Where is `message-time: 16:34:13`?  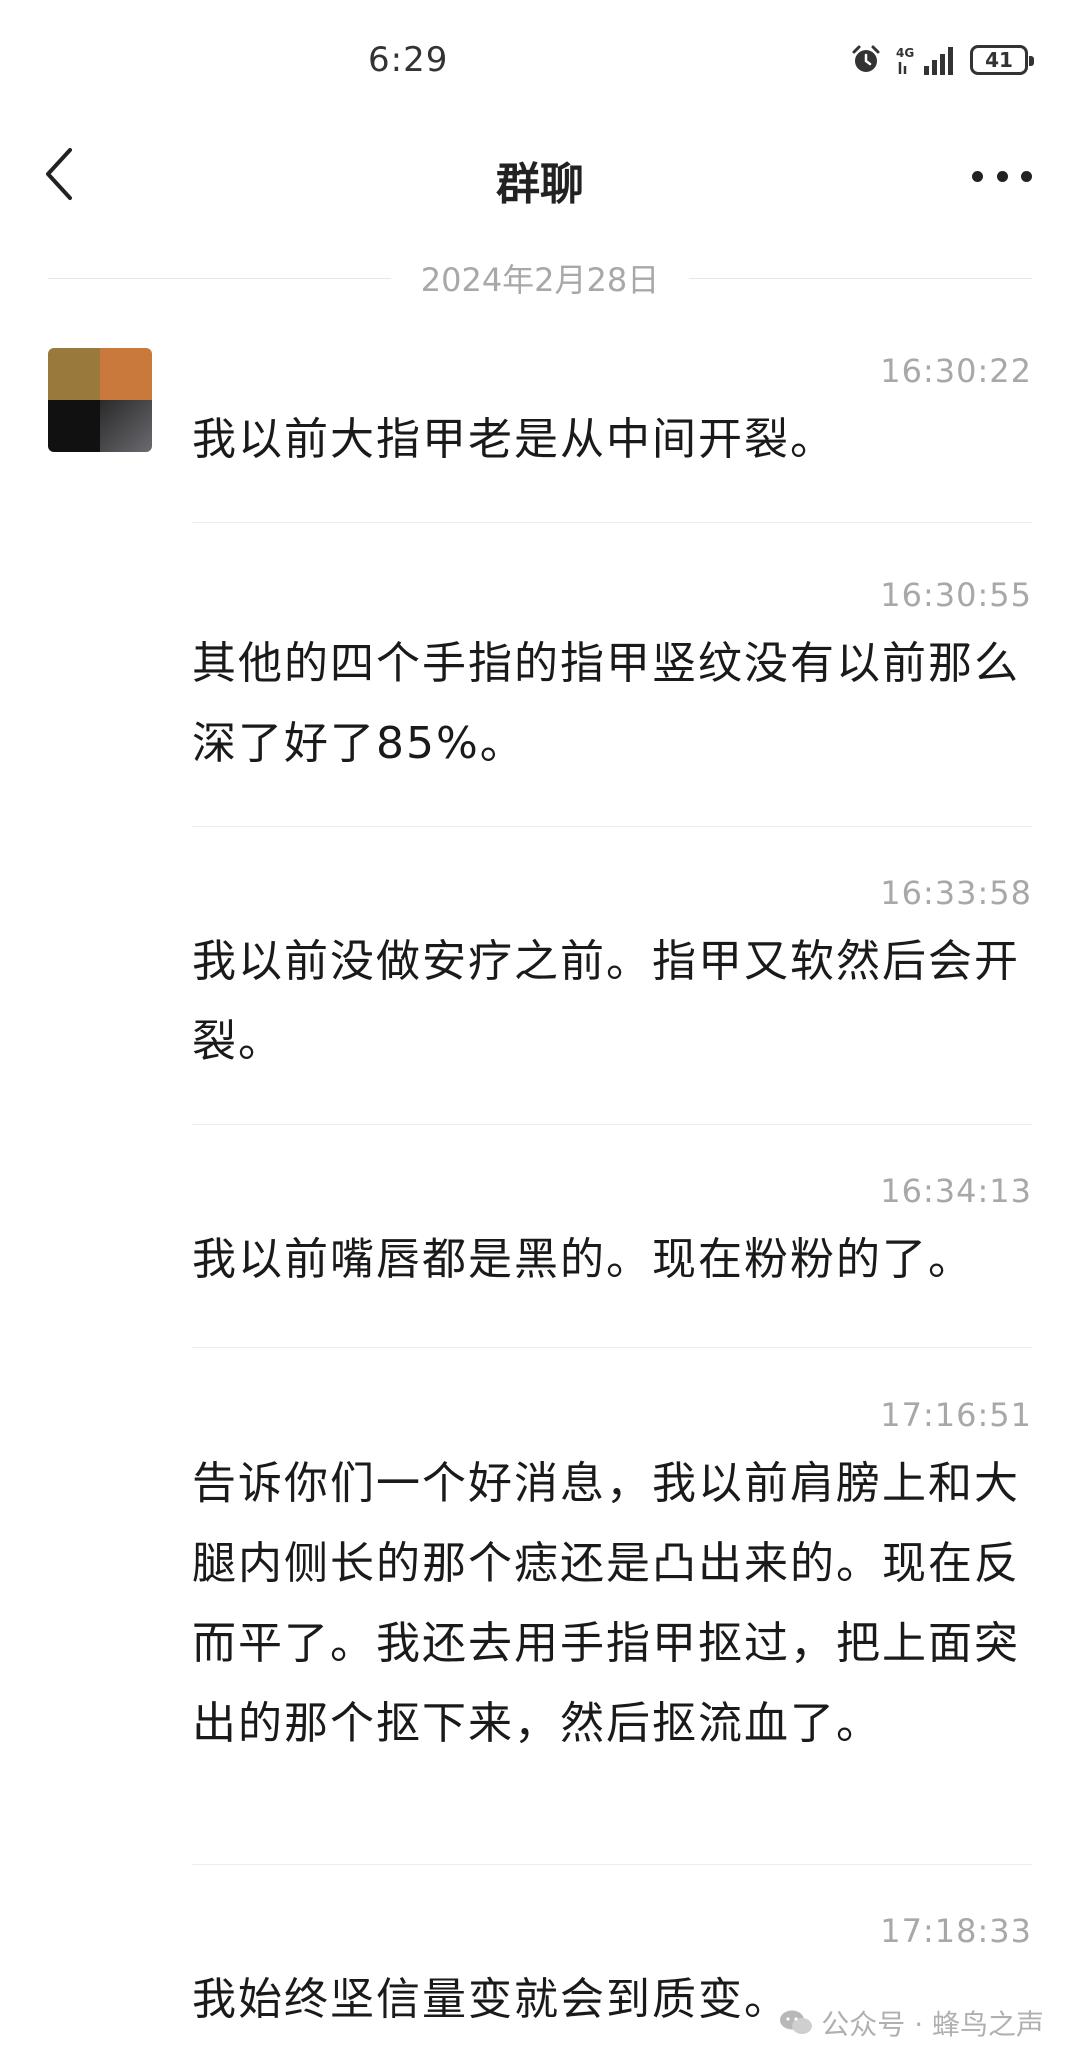 message-time: 16:34:13 is located at coordinates (956, 1191).